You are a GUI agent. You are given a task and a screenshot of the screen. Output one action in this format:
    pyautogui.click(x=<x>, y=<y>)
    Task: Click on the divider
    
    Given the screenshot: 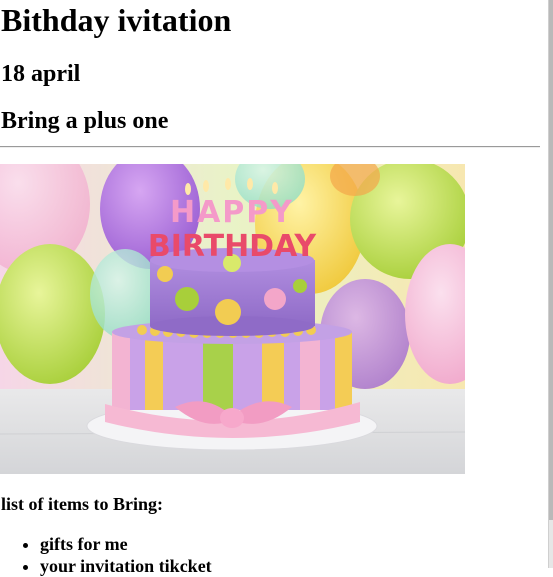 What is the action you would take?
    pyautogui.click(x=270, y=147)
    